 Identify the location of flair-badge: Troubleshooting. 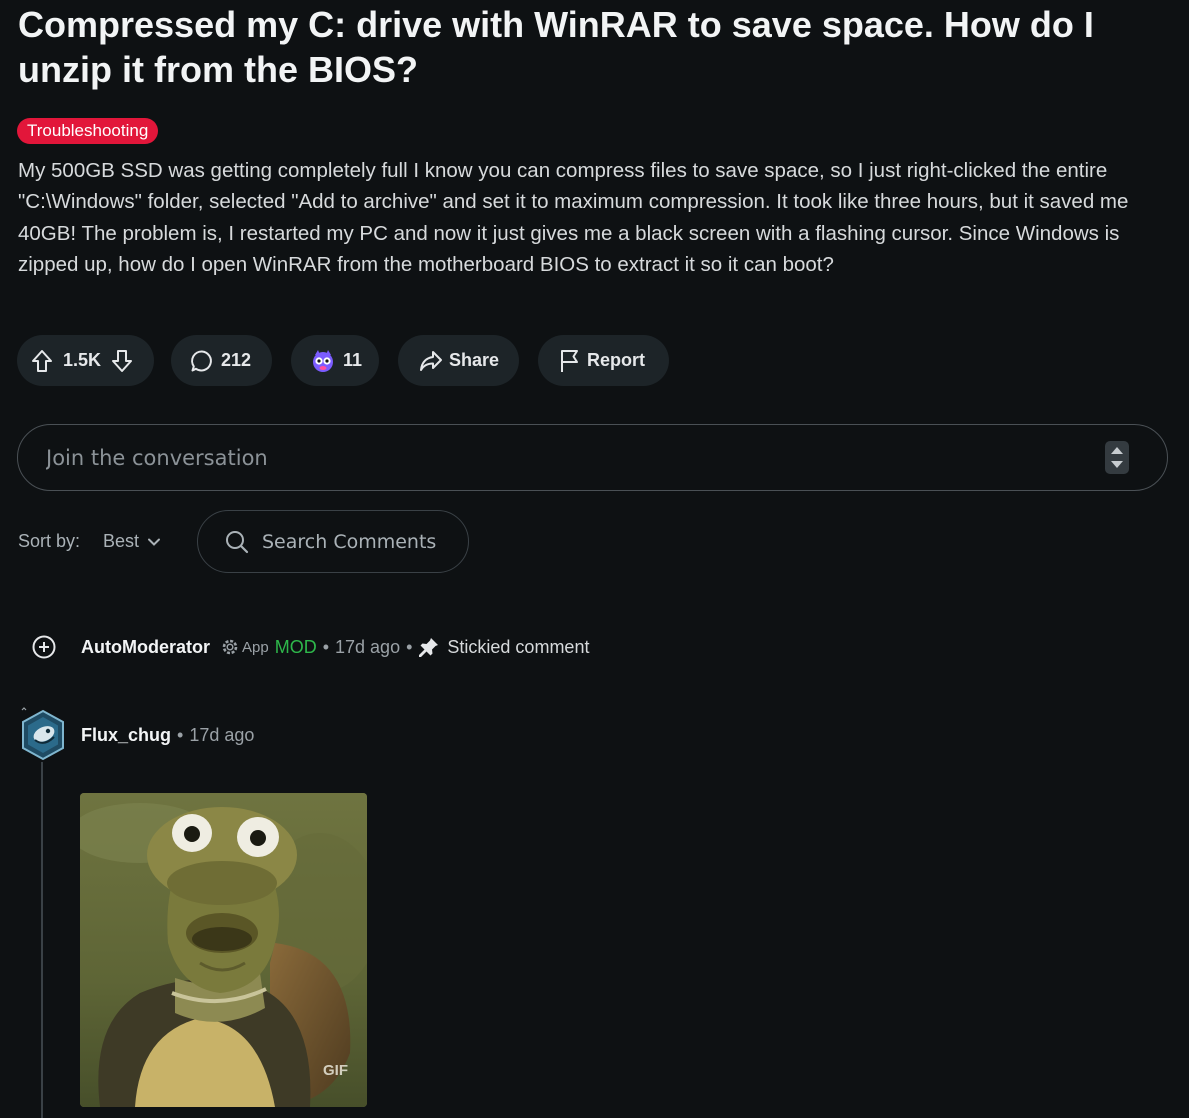
(88, 131).